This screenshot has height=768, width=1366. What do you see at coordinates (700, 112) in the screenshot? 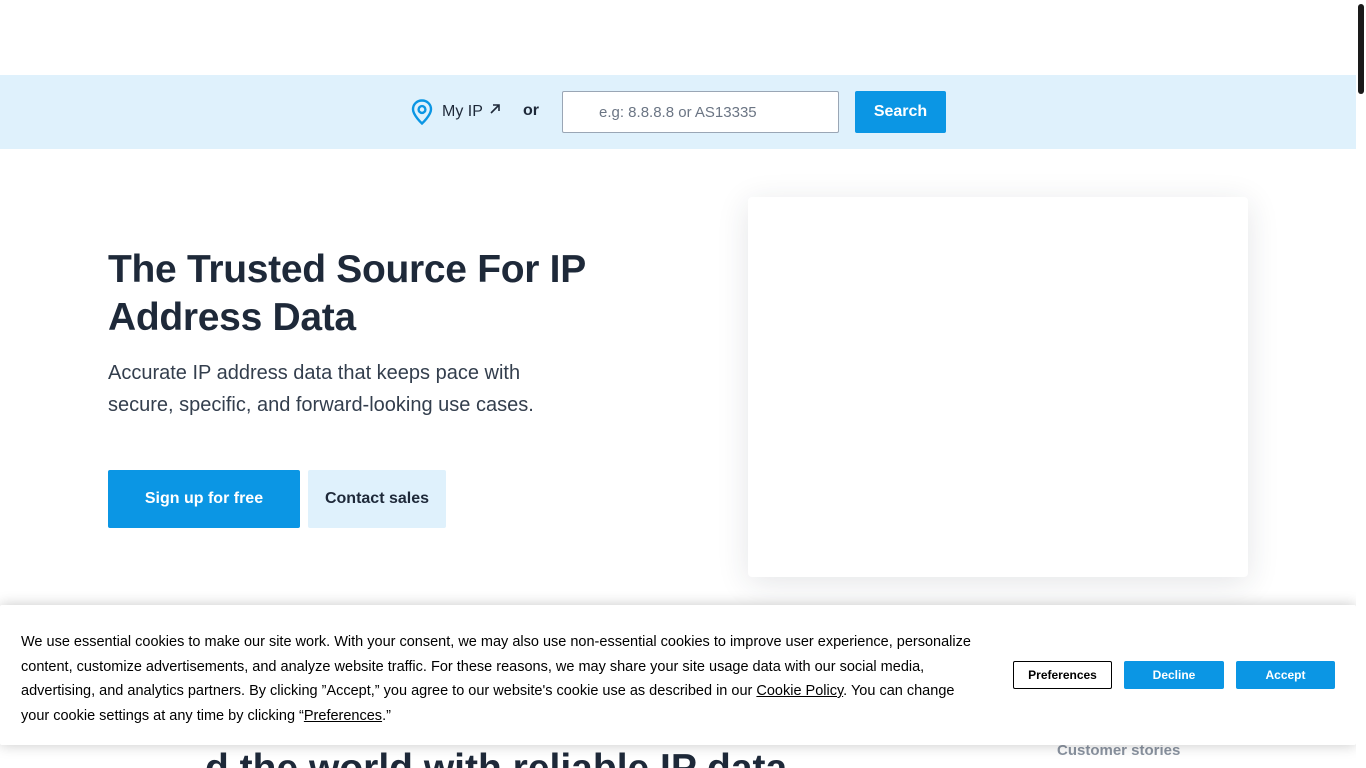
I see `ip-search-input` at bounding box center [700, 112].